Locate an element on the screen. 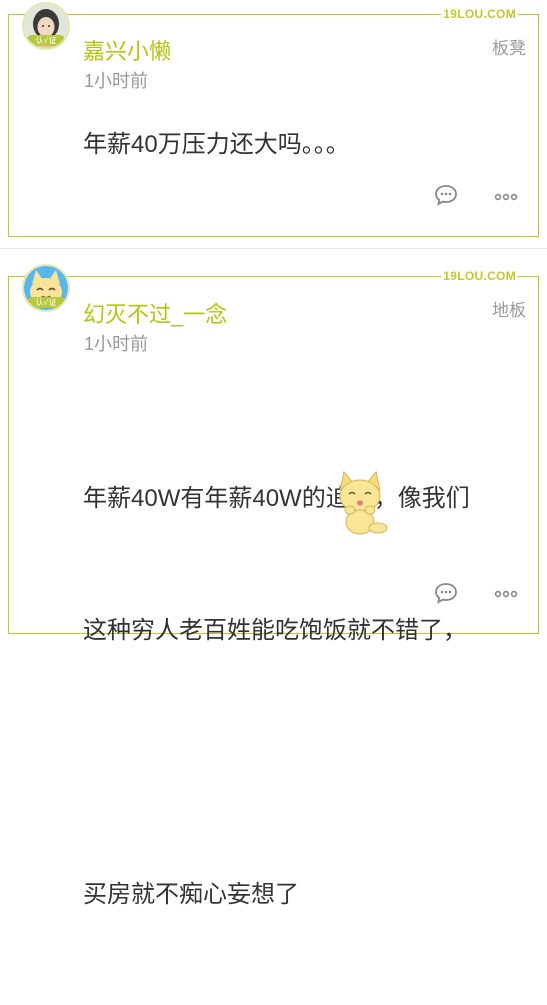  username: 幻灭不过_一念 is located at coordinates (155, 315).